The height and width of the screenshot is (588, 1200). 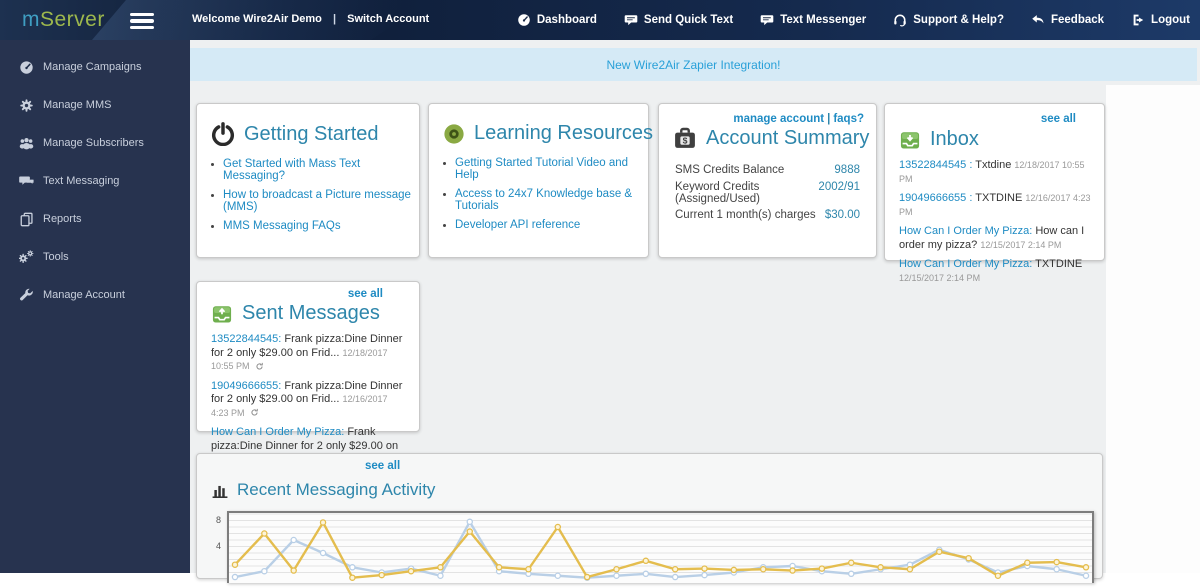 What do you see at coordinates (1077, 20) in the screenshot?
I see `nav-item-label: Feedback` at bounding box center [1077, 20].